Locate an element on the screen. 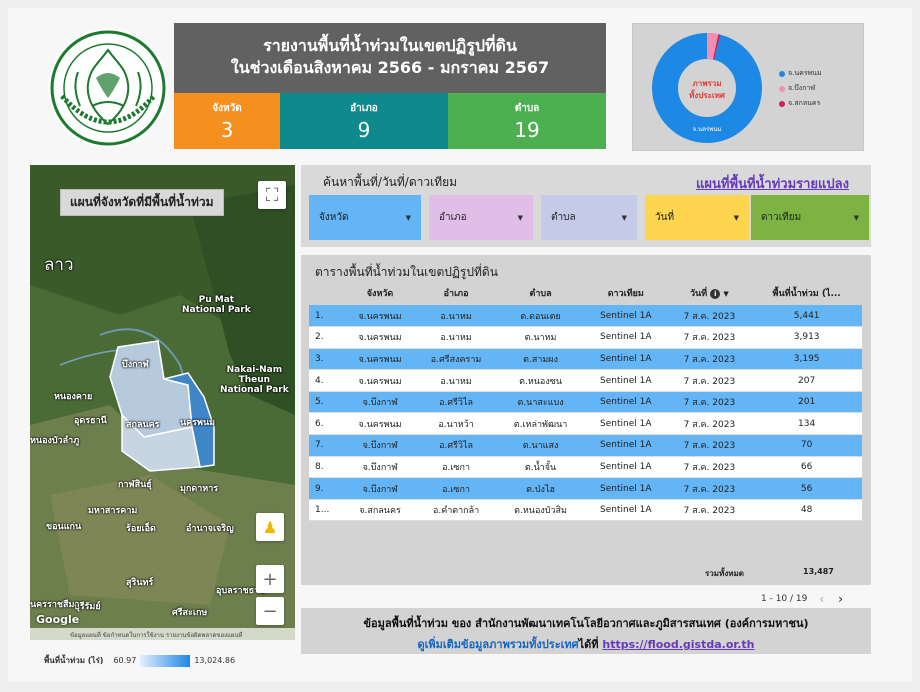 The width and height of the screenshot is (920, 692). cell-district: อ.เซกา is located at coordinates (456, 488).